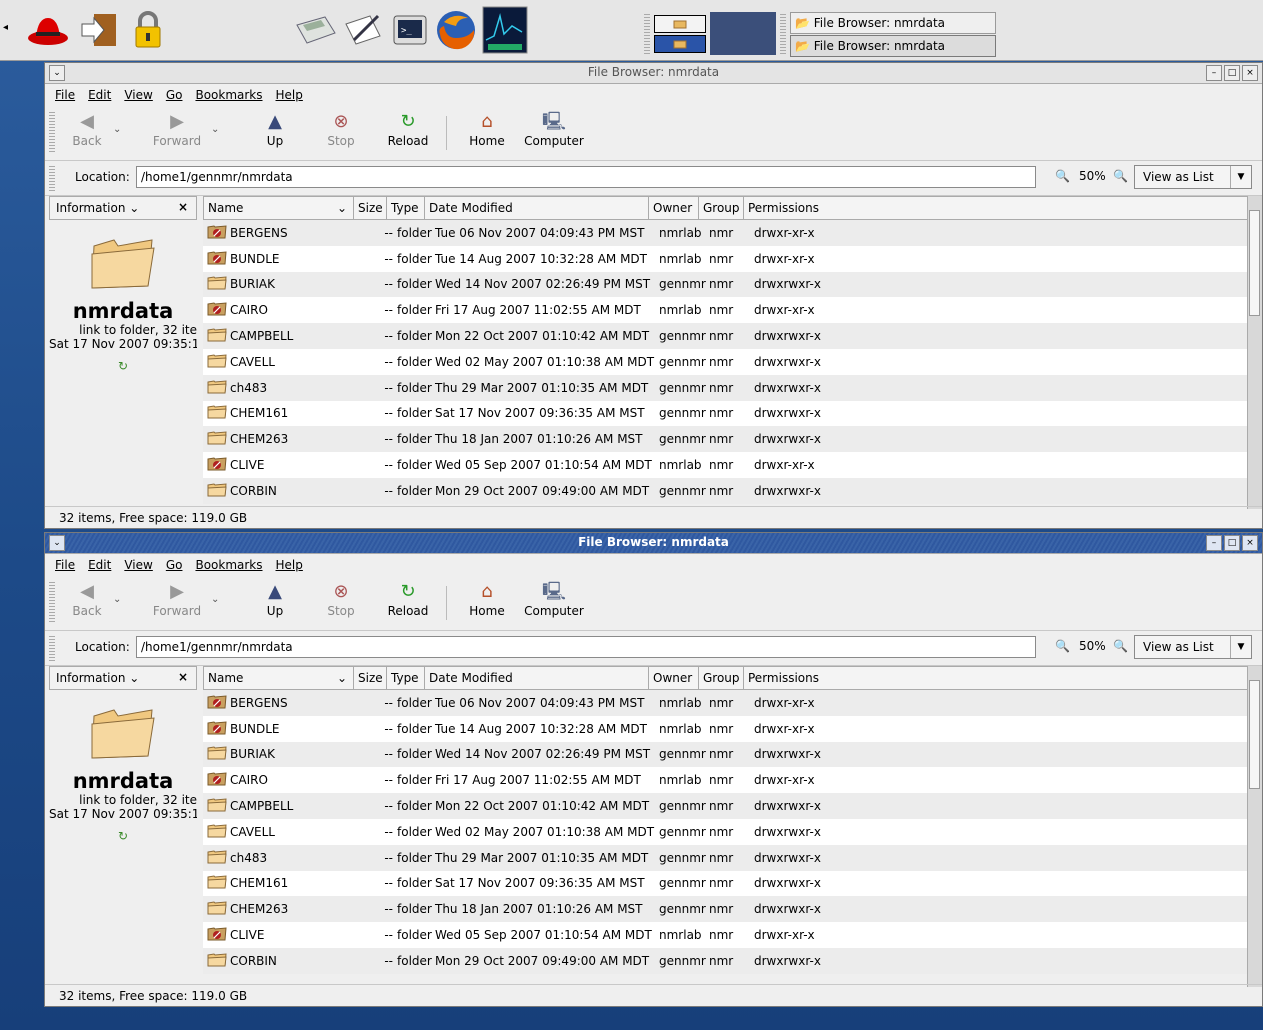  Describe the element at coordinates (893, 46) in the screenshot. I see `task-button-active: 📂 File Browser: nmrdata` at that location.